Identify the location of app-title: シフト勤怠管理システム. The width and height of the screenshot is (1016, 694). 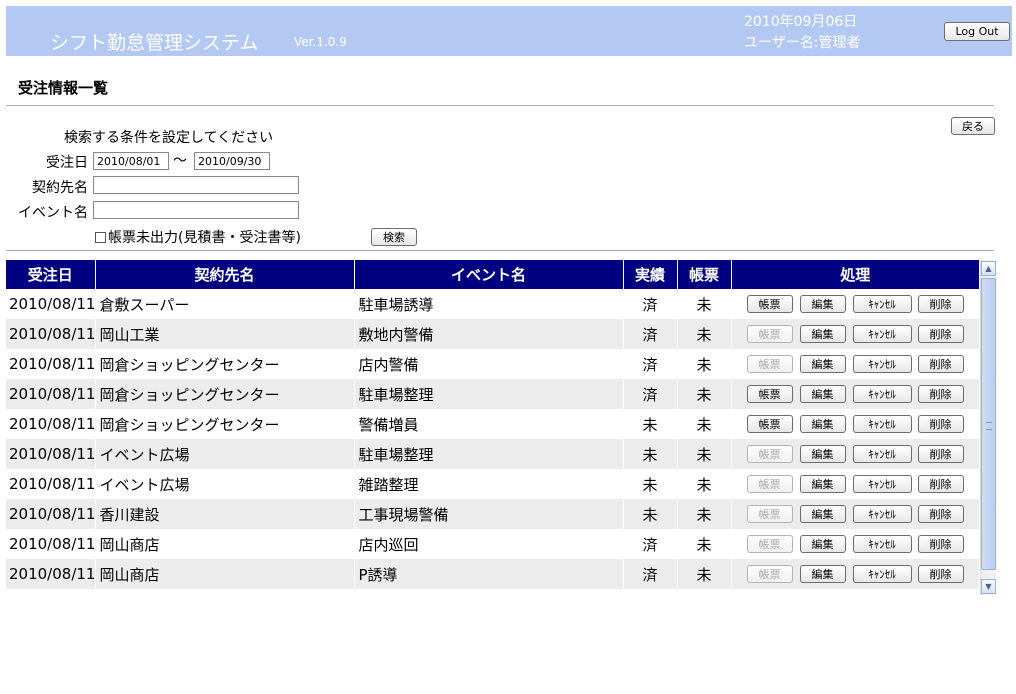
(154, 43).